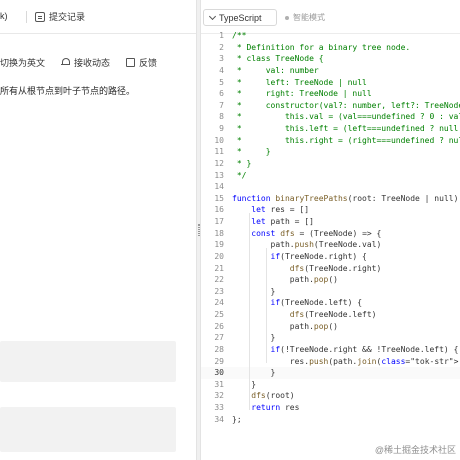 The image size is (460, 460). I want to click on code-line-text: };, so click(237, 419).